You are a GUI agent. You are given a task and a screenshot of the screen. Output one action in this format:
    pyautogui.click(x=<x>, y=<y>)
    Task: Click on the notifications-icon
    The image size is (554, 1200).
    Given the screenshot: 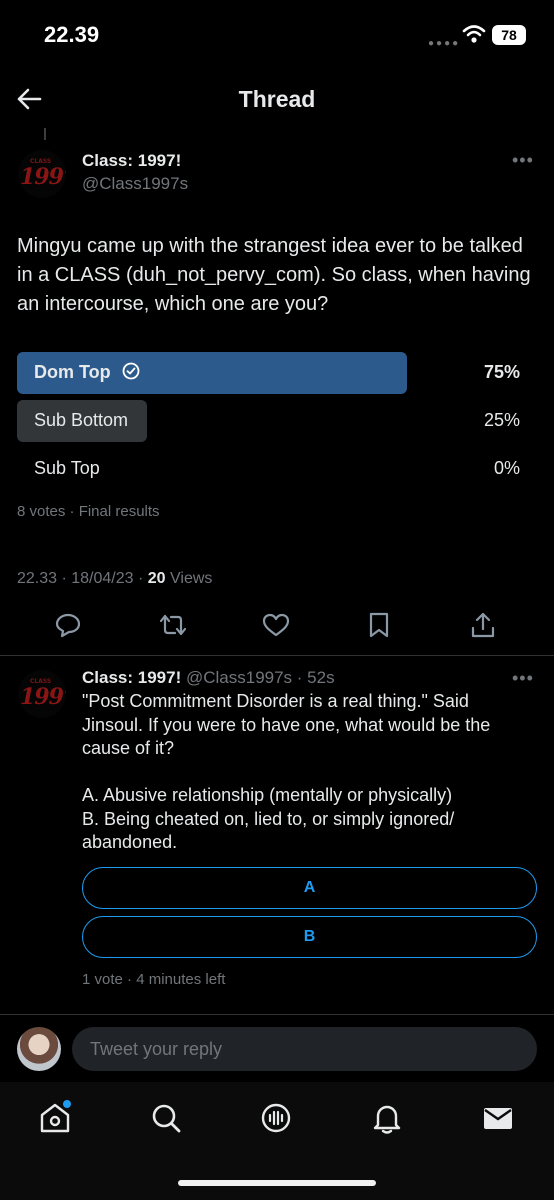 What is the action you would take?
    pyautogui.click(x=387, y=1118)
    